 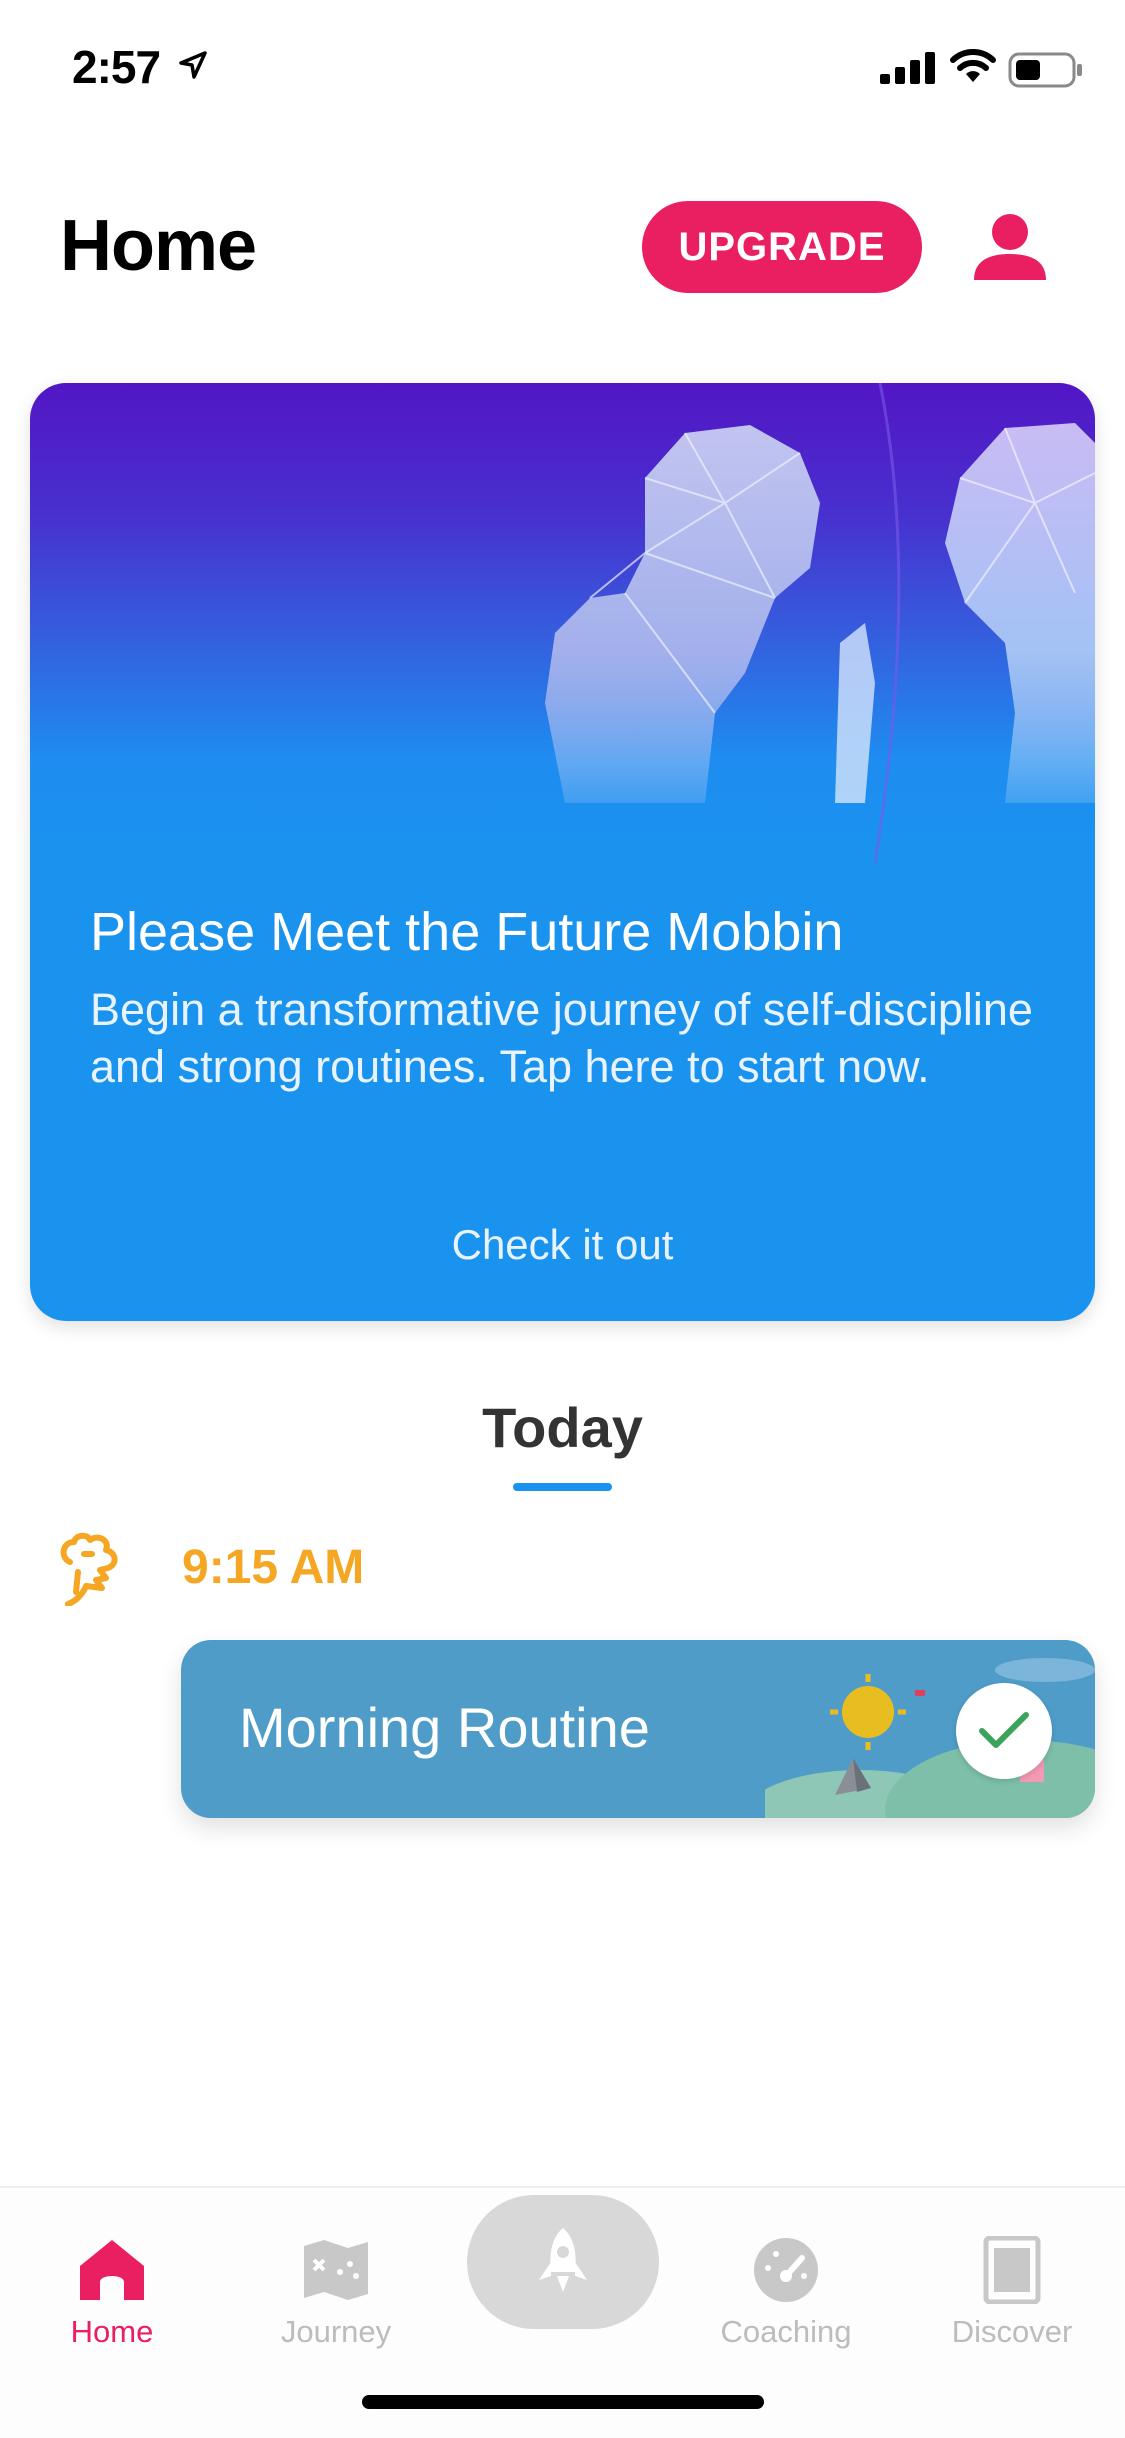 I want to click on check-it-out-link: Check it out, so click(x=562, y=1245).